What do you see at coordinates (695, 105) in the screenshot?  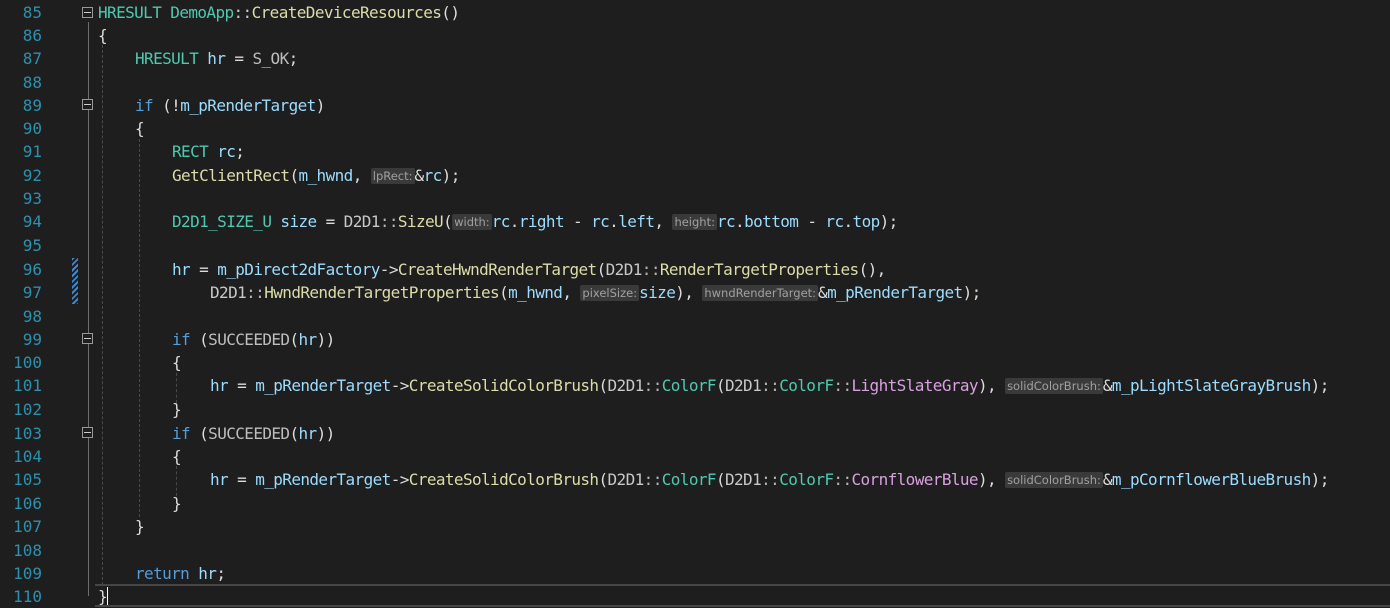 I see `code-line: 89 if (!m_pRenderTarget)` at bounding box center [695, 105].